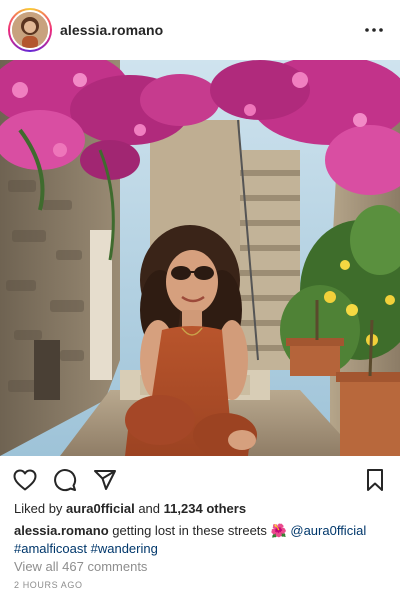 This screenshot has width=400, height=596. Describe the element at coordinates (61, 530) in the screenshot. I see `caption-username: alessia.romano` at that location.